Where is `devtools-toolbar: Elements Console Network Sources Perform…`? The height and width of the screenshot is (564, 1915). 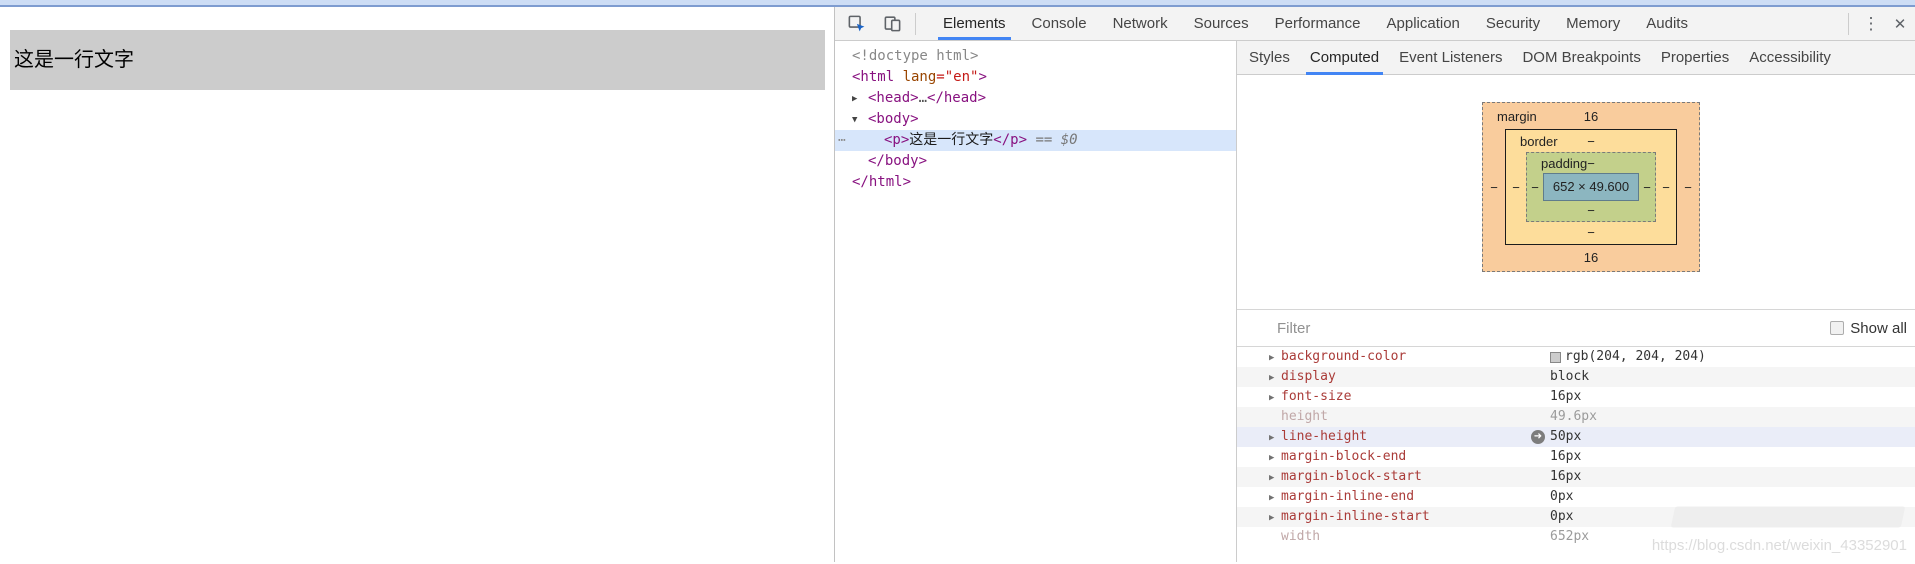
devtools-toolbar: Elements Console Network Sources Perform… is located at coordinates (1375, 24).